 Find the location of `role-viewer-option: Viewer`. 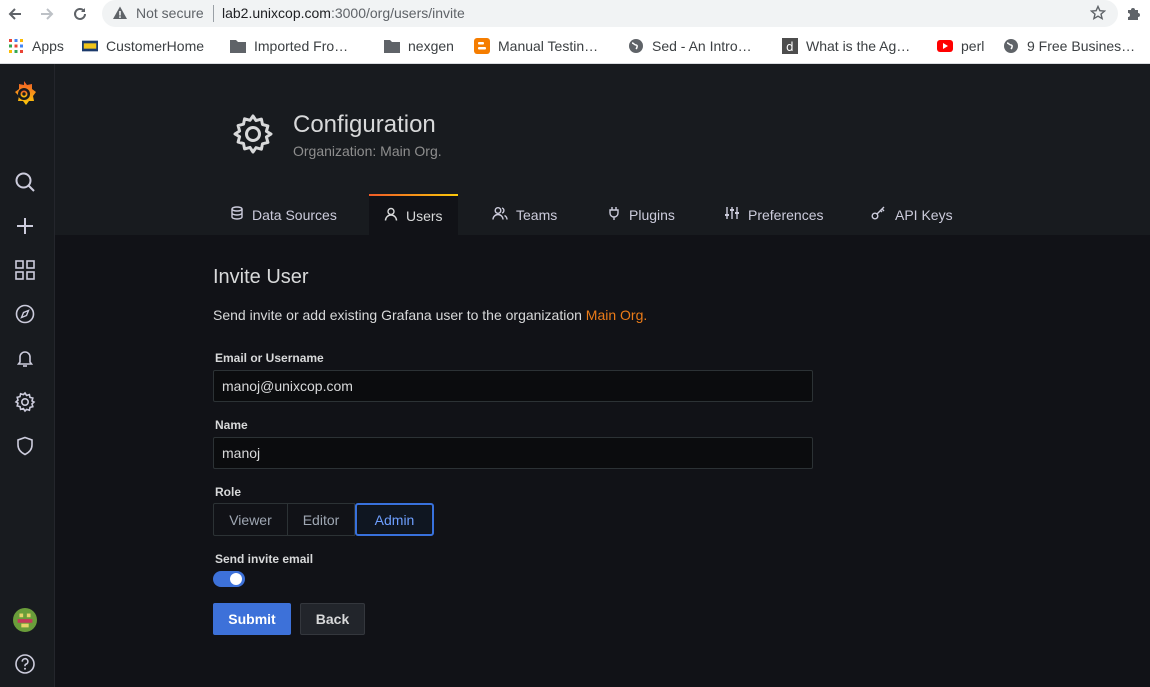

role-viewer-option: Viewer is located at coordinates (250, 519).